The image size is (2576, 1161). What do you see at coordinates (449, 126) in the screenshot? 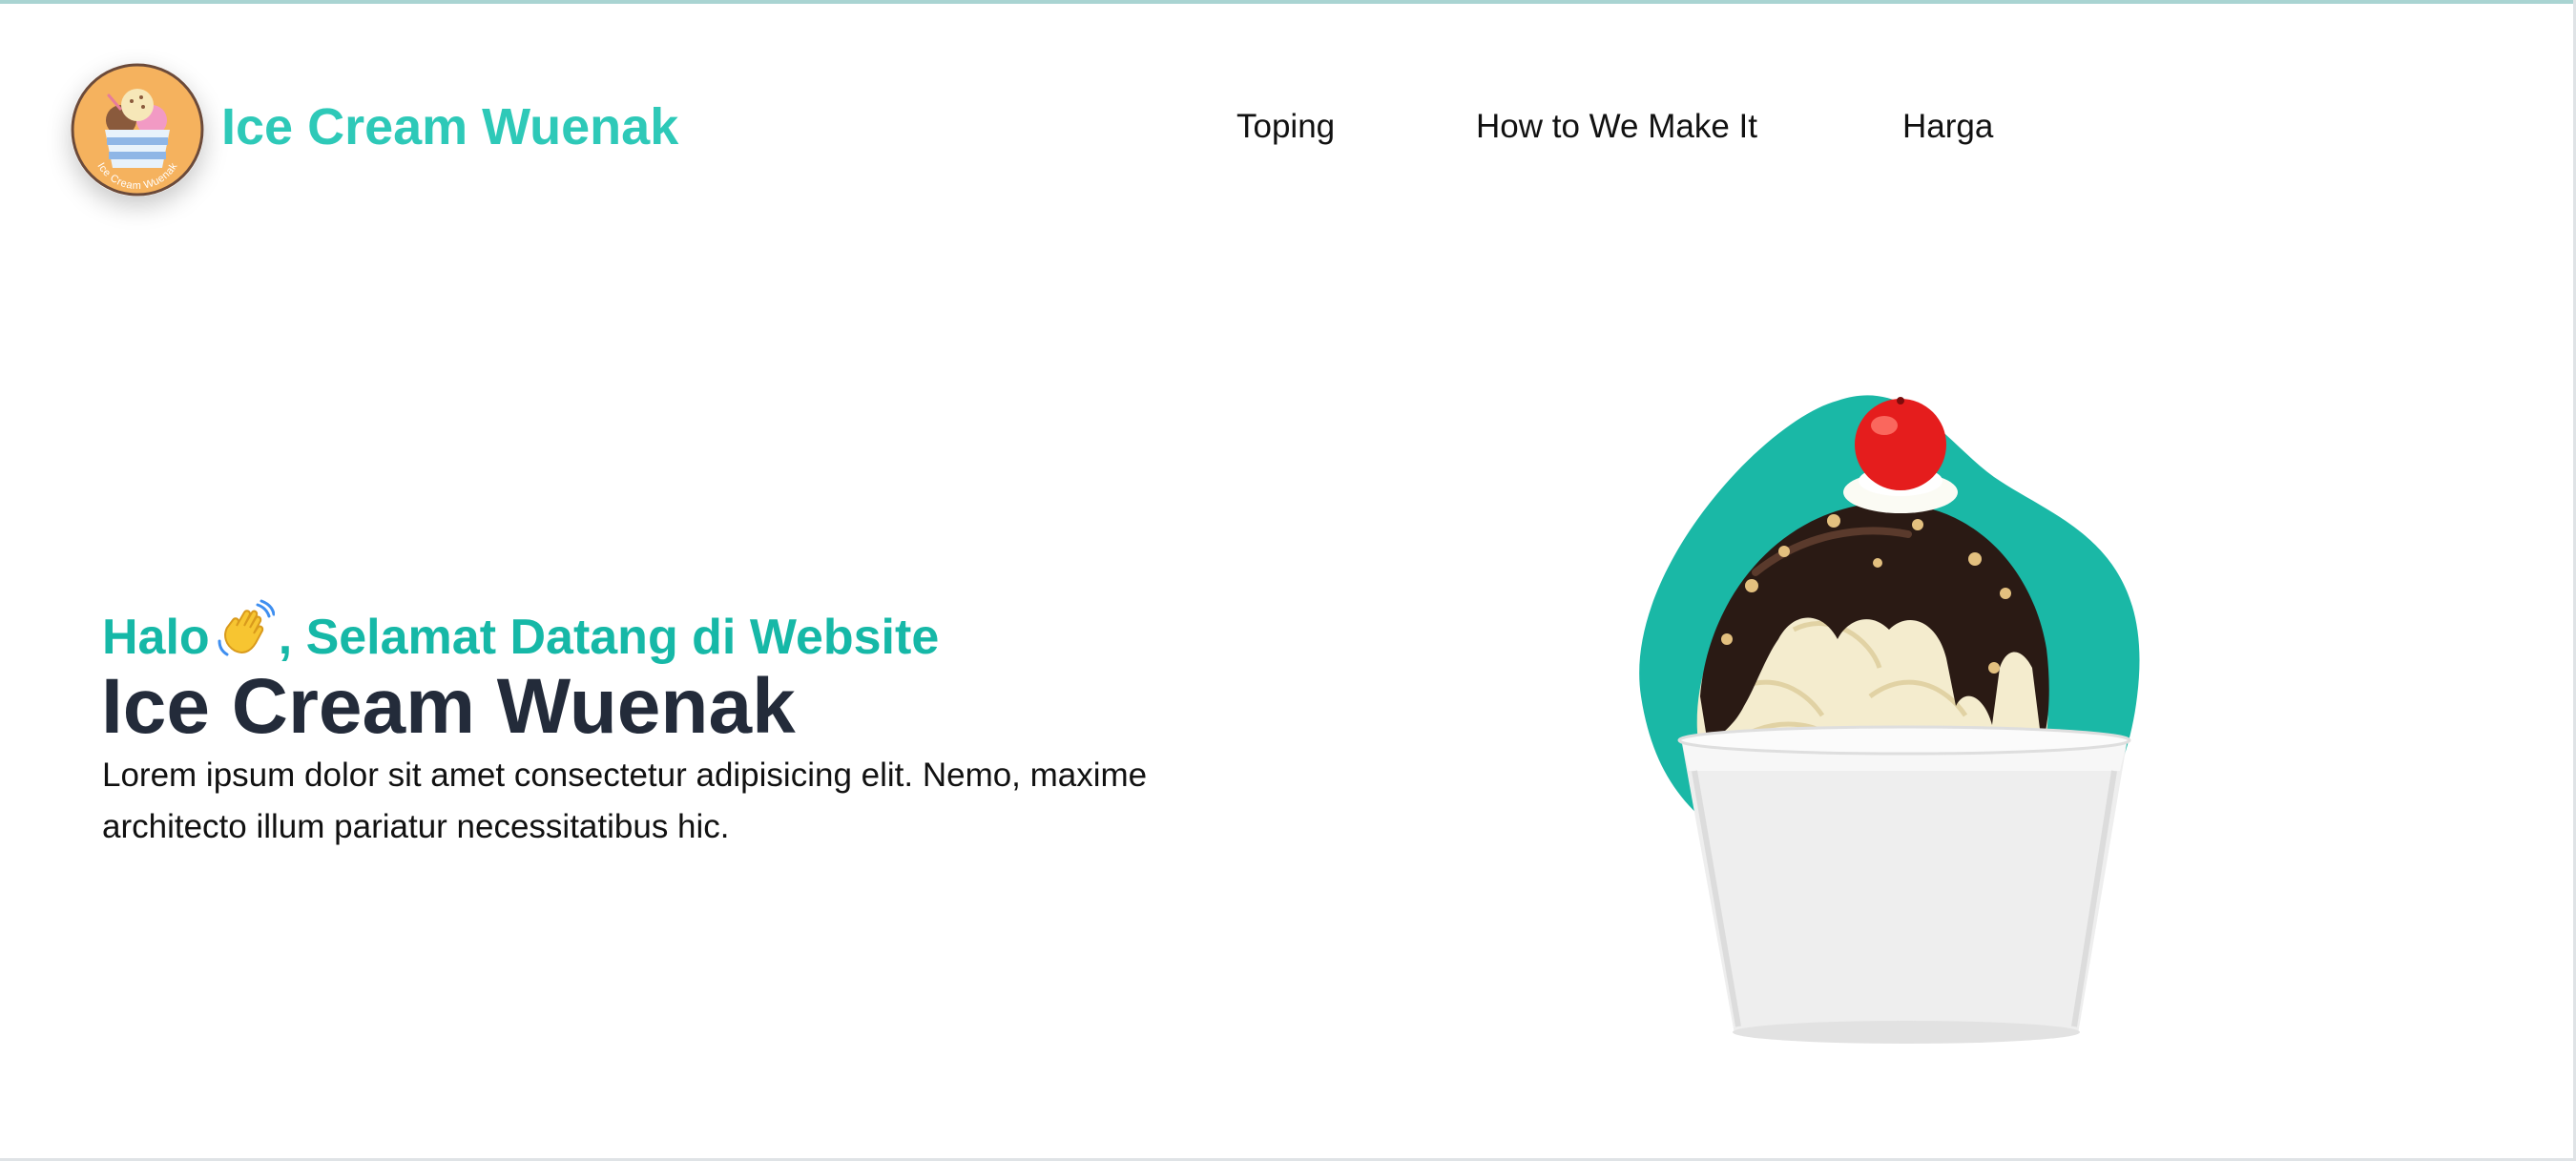
I see `brand-name: Ice Cream Wuenak` at bounding box center [449, 126].